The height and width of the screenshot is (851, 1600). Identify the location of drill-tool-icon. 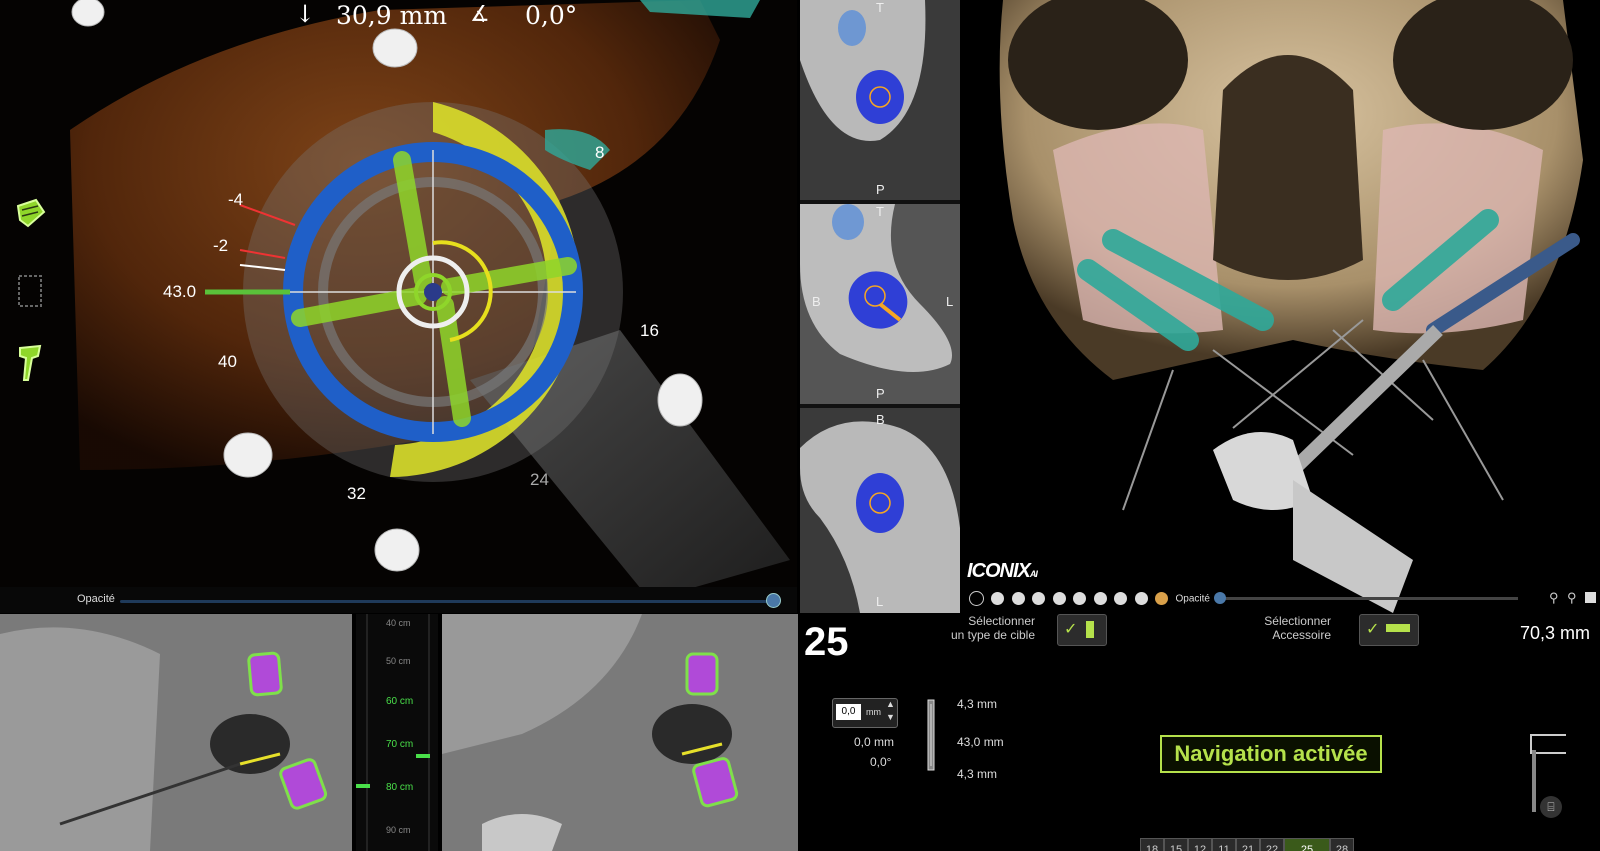
(31, 363).